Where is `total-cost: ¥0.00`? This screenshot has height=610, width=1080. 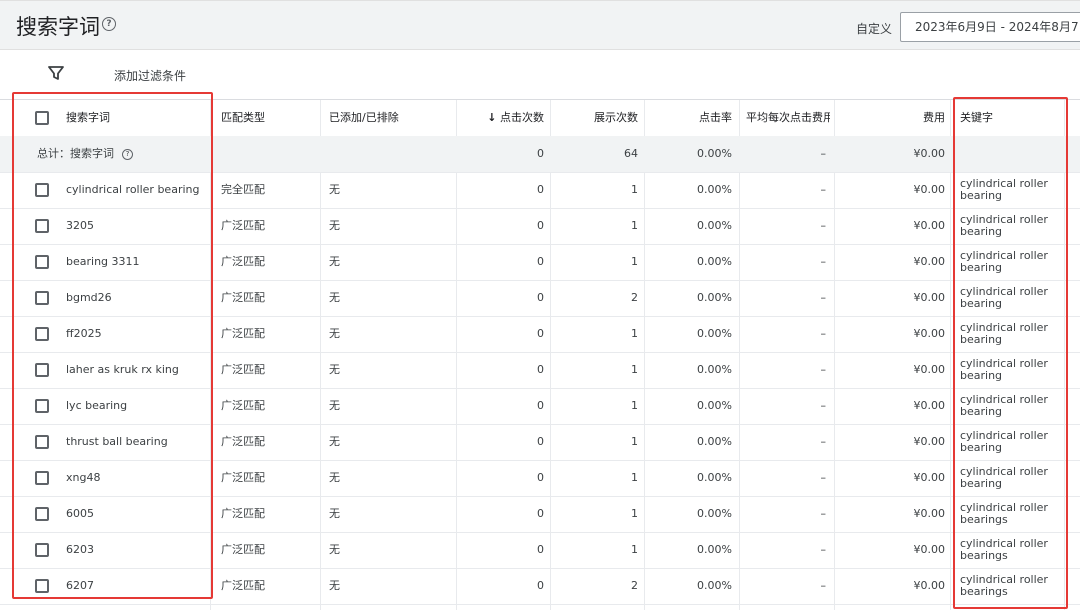 total-cost: ¥0.00 is located at coordinates (929, 153).